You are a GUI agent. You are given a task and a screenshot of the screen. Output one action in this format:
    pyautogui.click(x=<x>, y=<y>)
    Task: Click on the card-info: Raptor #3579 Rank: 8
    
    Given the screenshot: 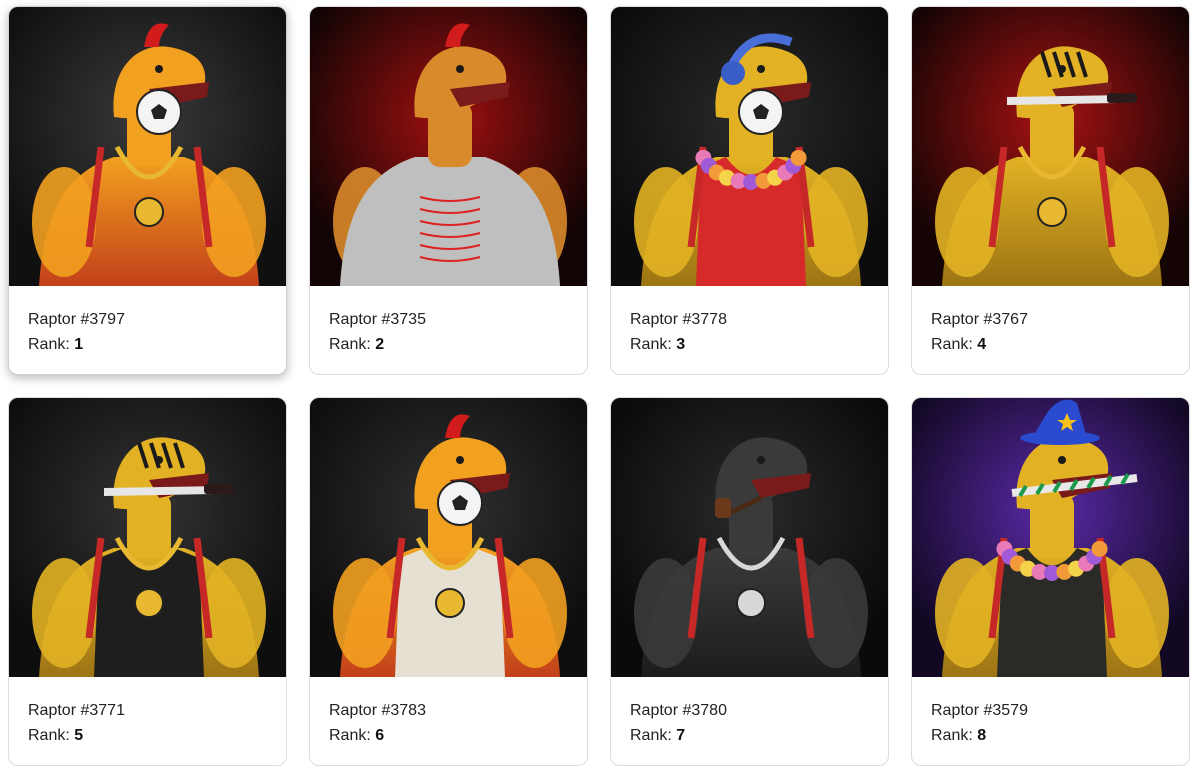 What is the action you would take?
    pyautogui.click(x=979, y=723)
    